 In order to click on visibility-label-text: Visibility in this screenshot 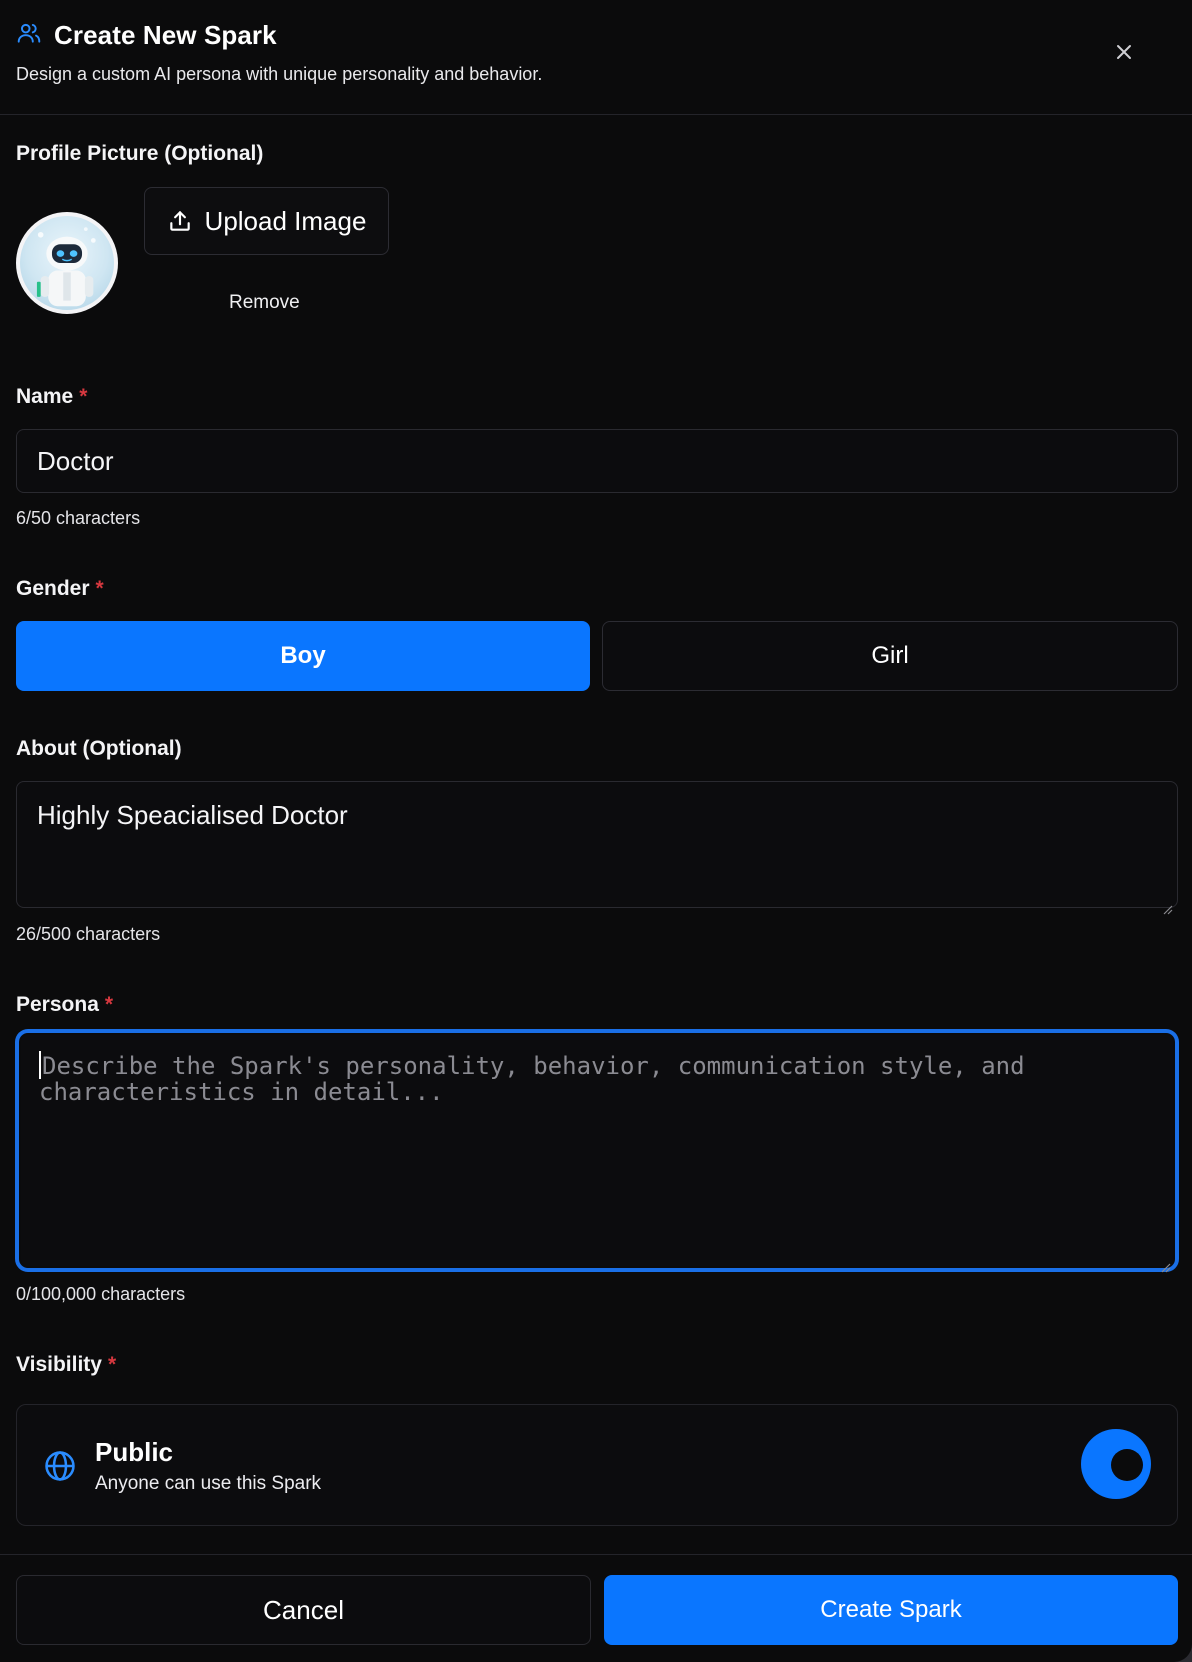, I will do `click(59, 1364)`.